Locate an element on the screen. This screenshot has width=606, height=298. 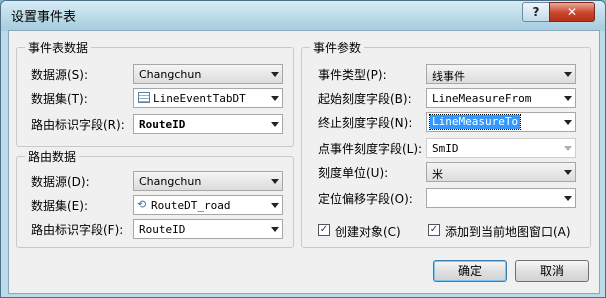
route-dataset-value: RouteDT_road is located at coordinates (191, 205).